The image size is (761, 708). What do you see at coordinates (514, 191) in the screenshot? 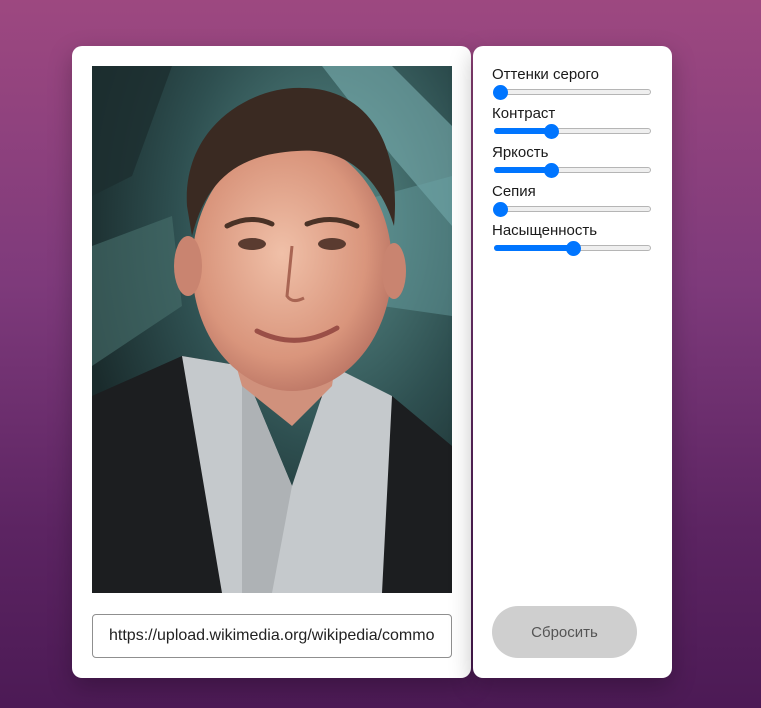
I see `filter-label: Сепия` at bounding box center [514, 191].